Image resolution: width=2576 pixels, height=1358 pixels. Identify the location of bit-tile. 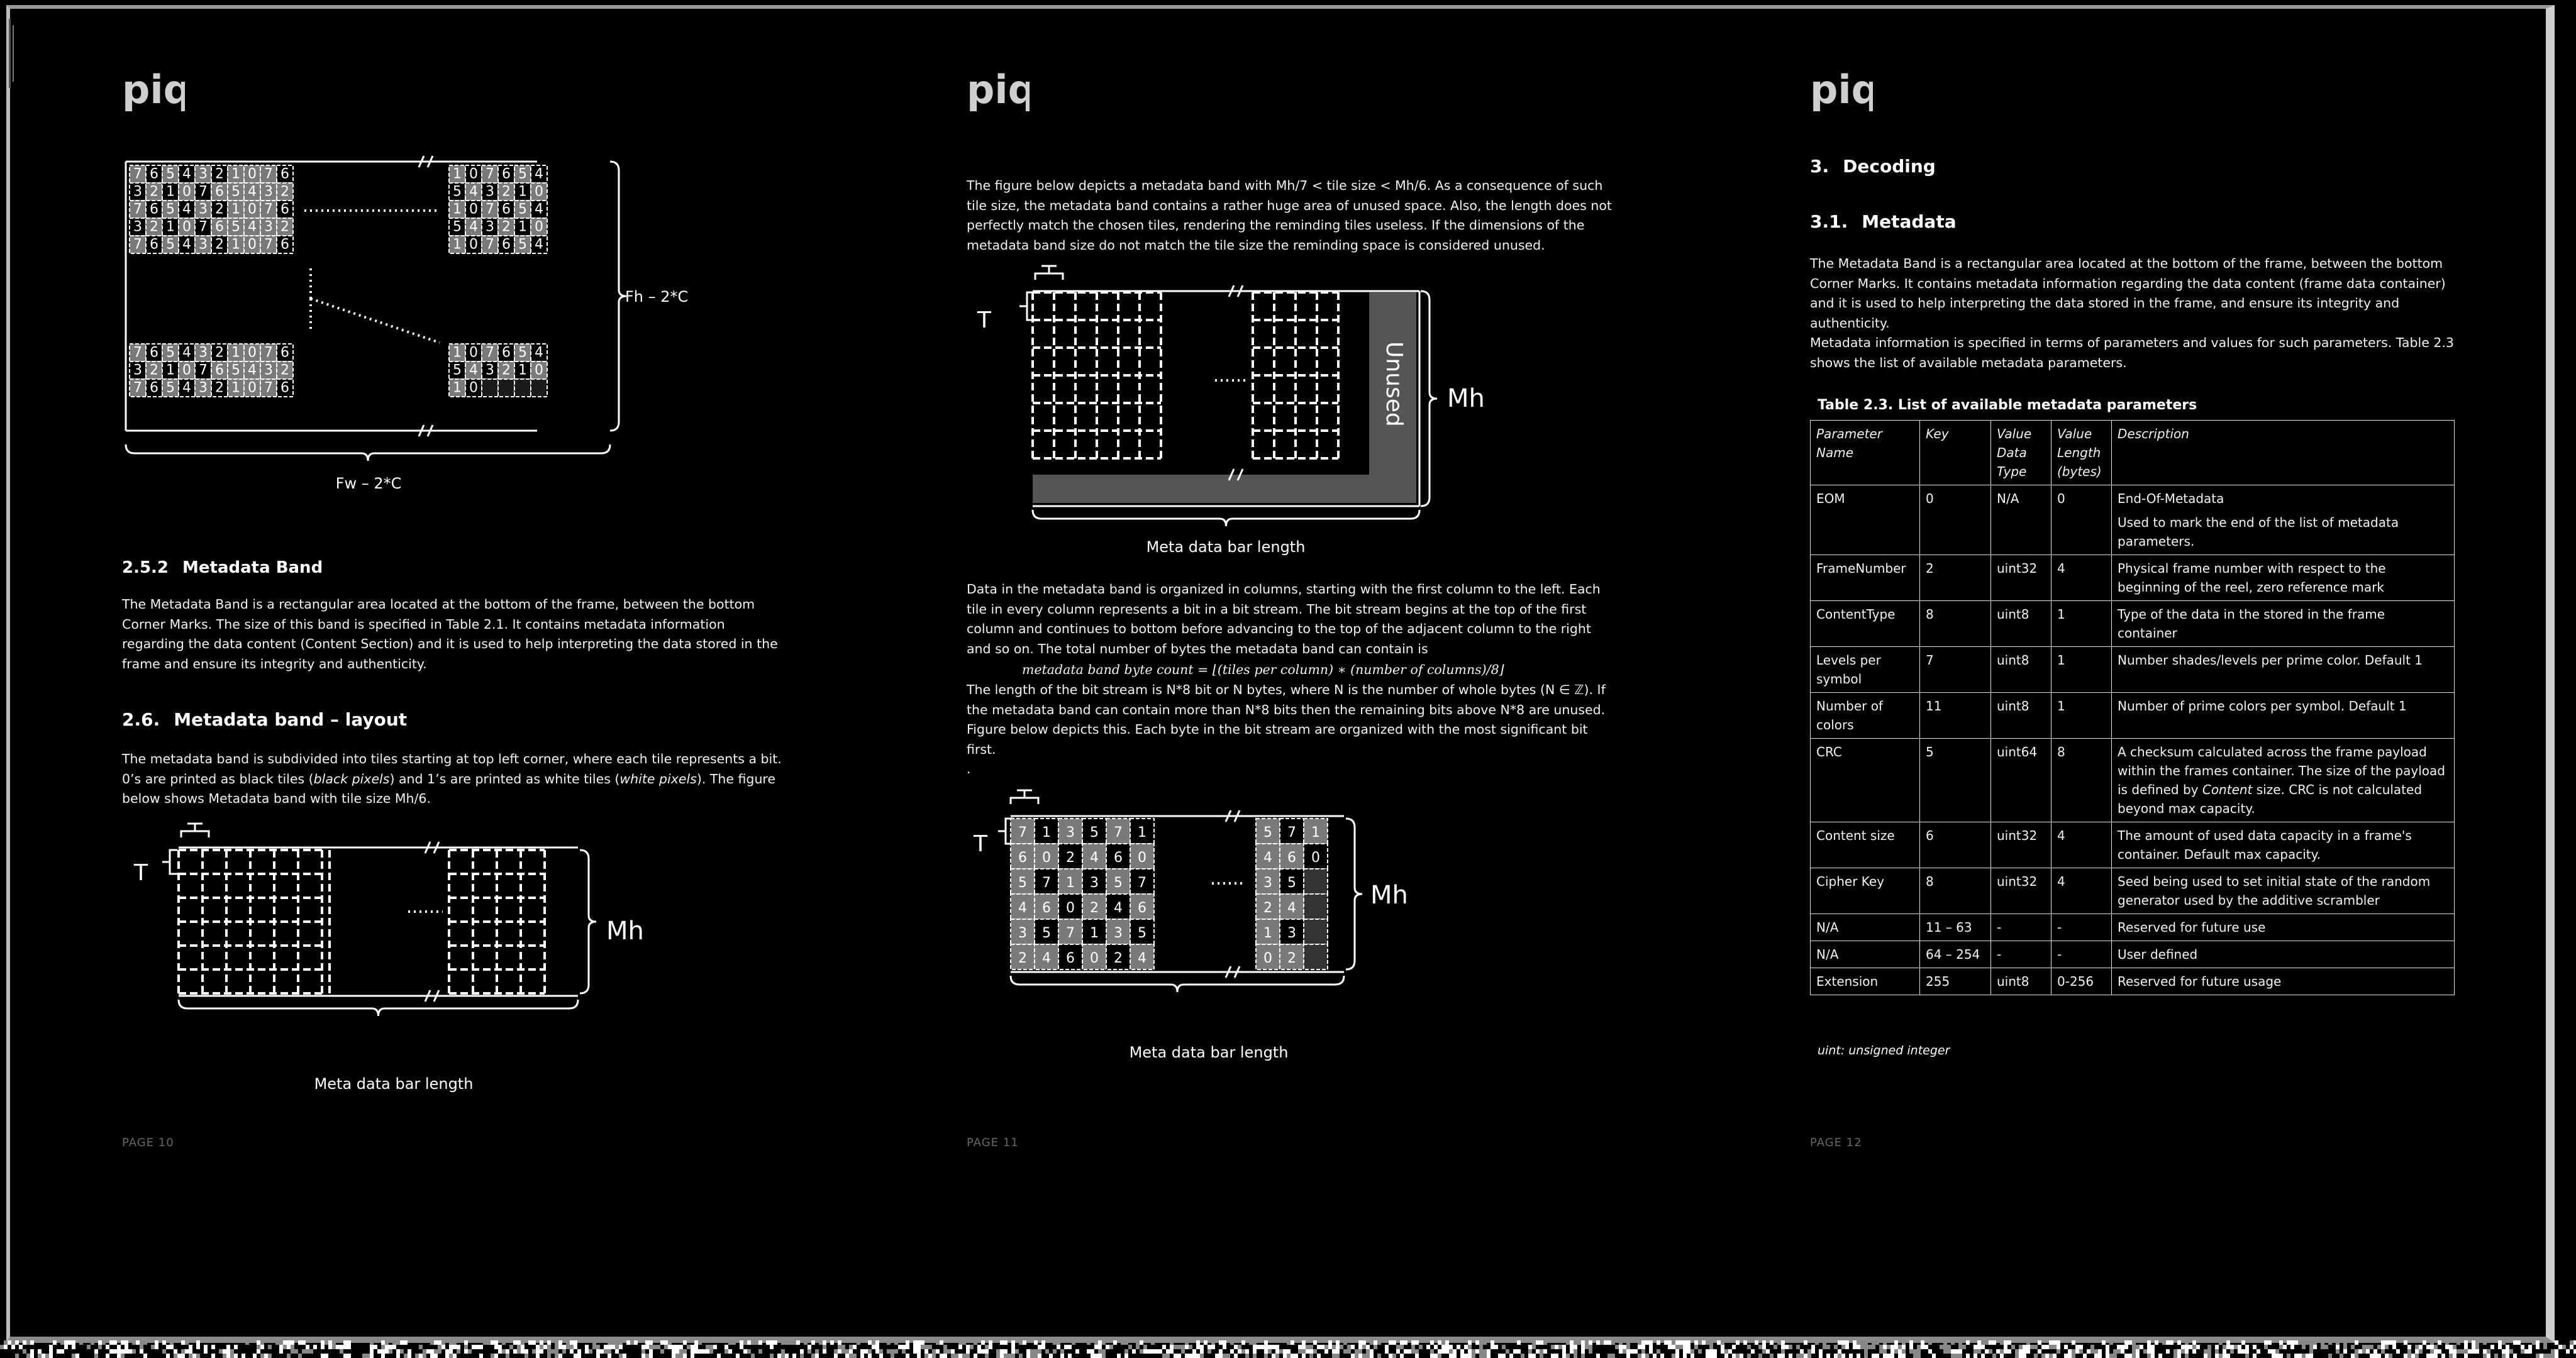
(1315, 906).